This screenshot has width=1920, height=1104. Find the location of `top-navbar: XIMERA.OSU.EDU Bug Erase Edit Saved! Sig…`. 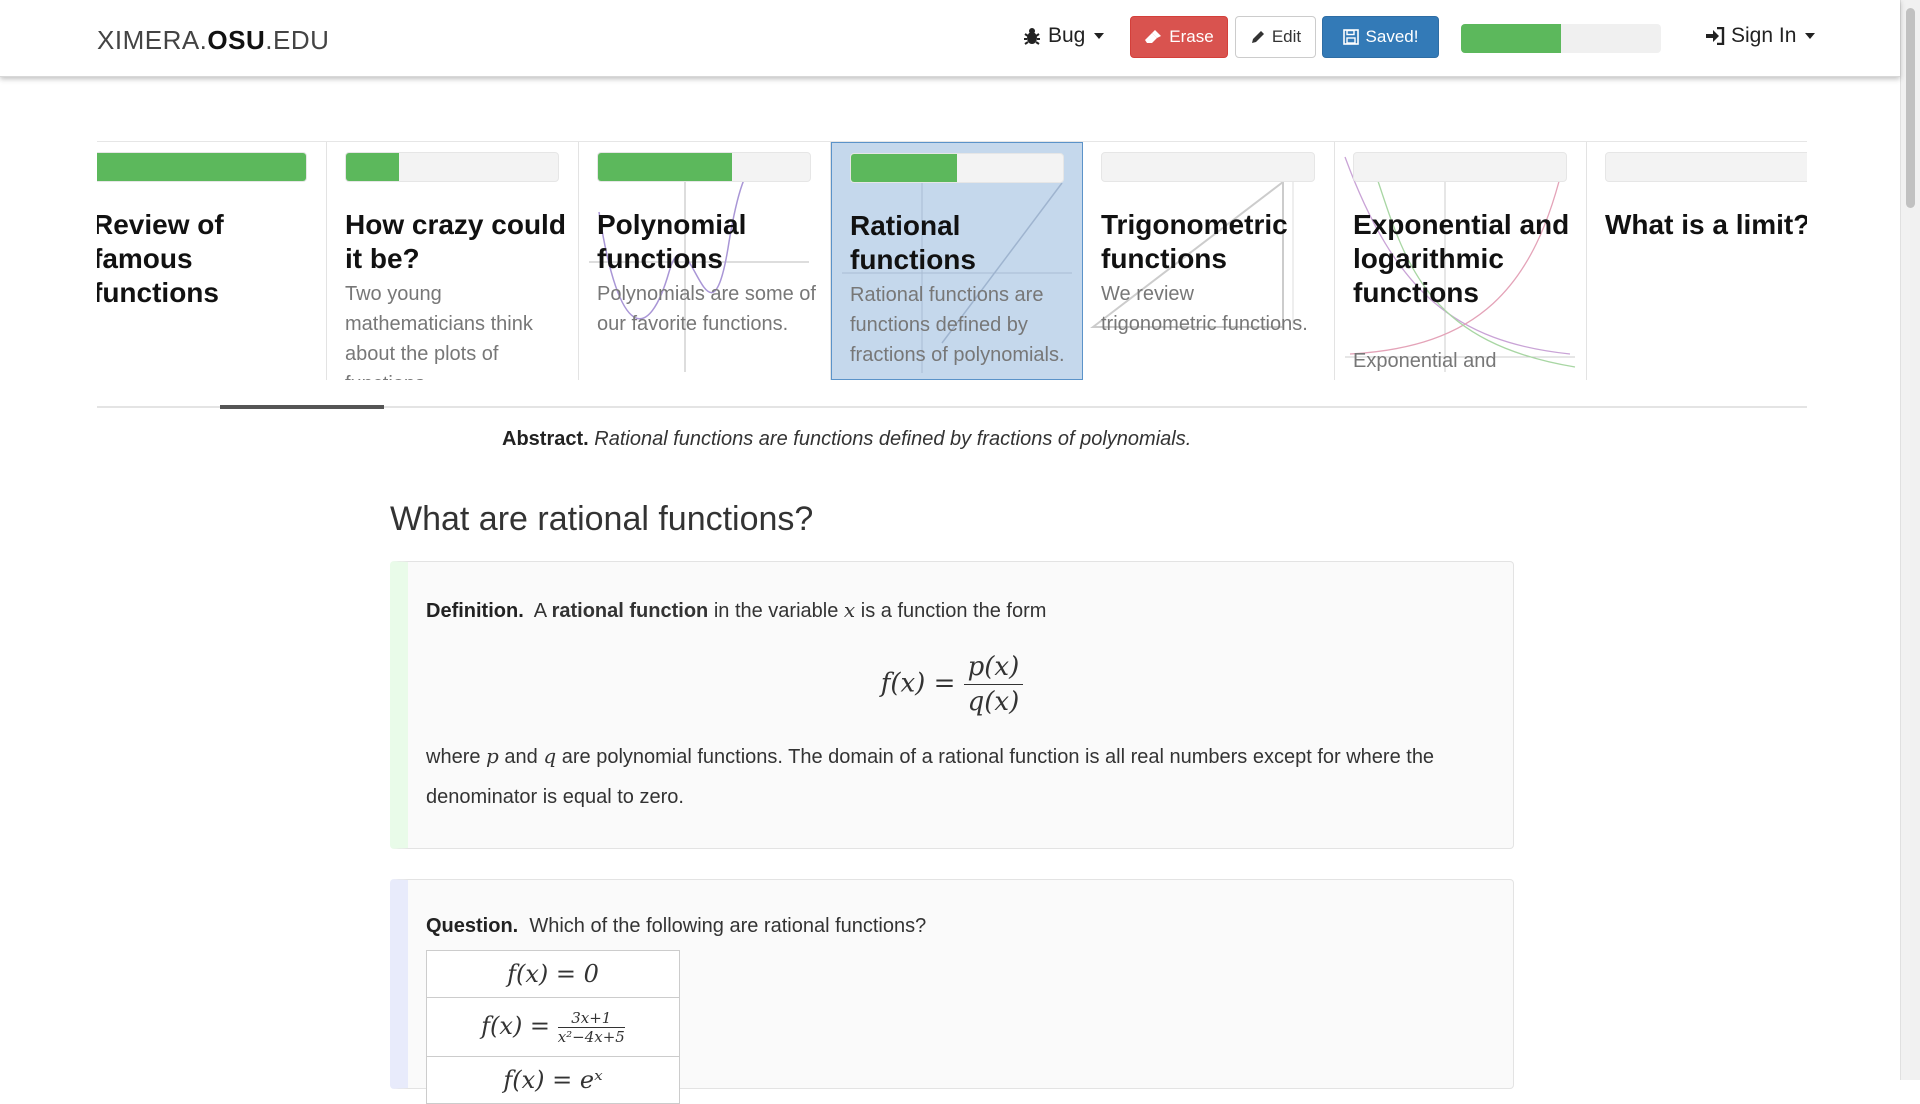

top-navbar: XIMERA.OSU.EDU Bug Erase Edit Saved! Sig… is located at coordinates (950, 38).